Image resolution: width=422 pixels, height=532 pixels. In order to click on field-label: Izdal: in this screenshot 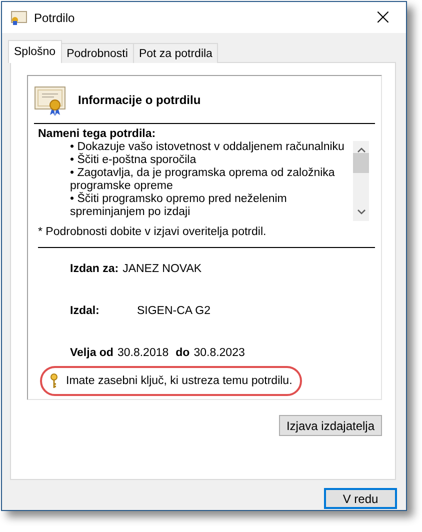, I will do `click(85, 311)`.